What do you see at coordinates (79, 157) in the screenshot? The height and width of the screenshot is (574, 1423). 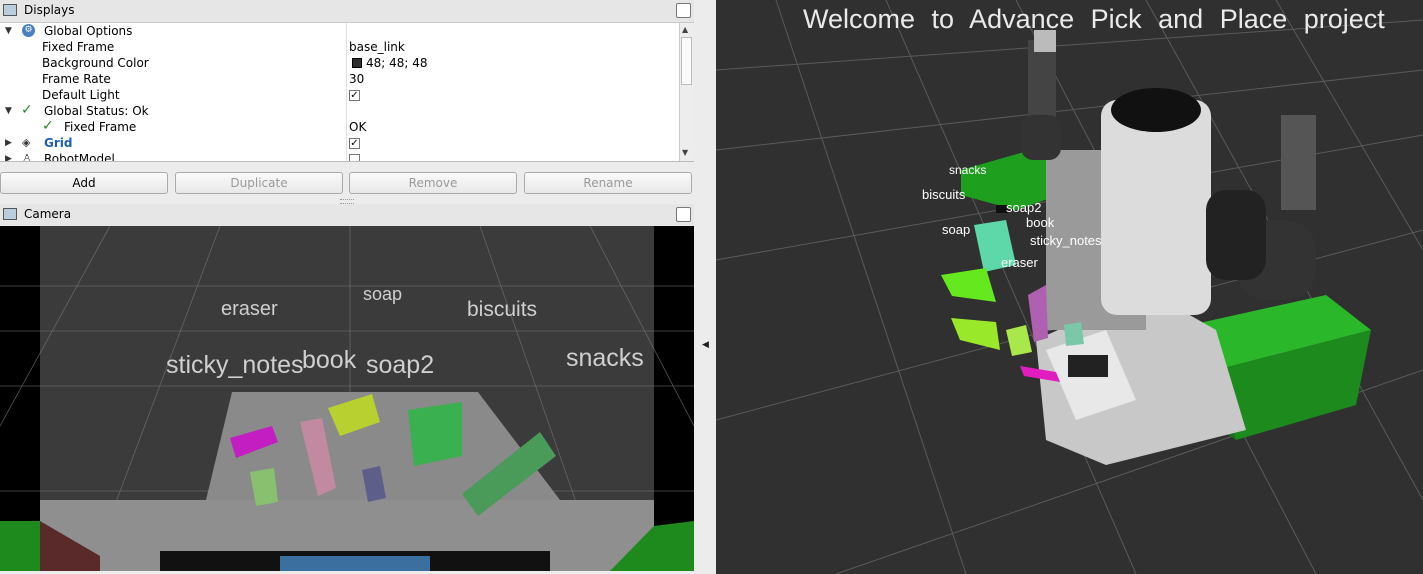 I see `tree-label: RobotModel` at bounding box center [79, 157].